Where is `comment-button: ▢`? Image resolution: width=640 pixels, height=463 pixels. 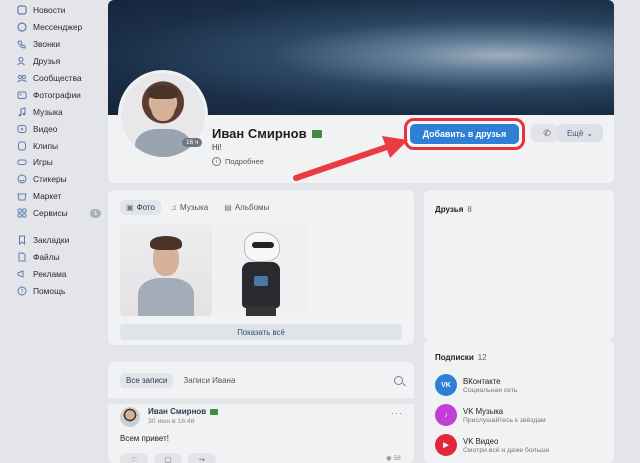
comment-button: ▢ is located at coordinates (168, 458).